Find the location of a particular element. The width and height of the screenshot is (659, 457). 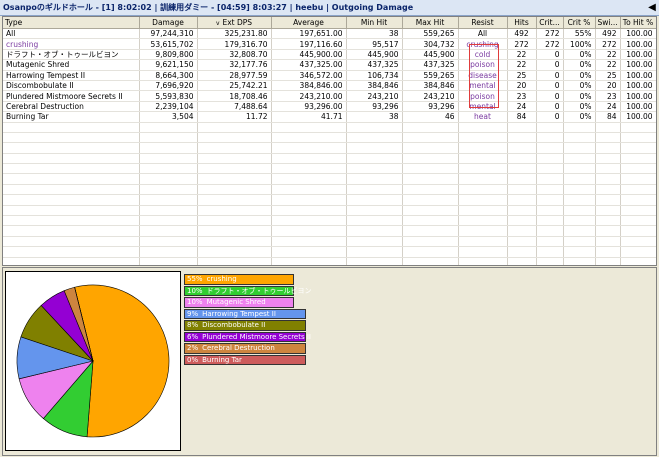

sort-desc-icon: v is located at coordinates (217, 23).